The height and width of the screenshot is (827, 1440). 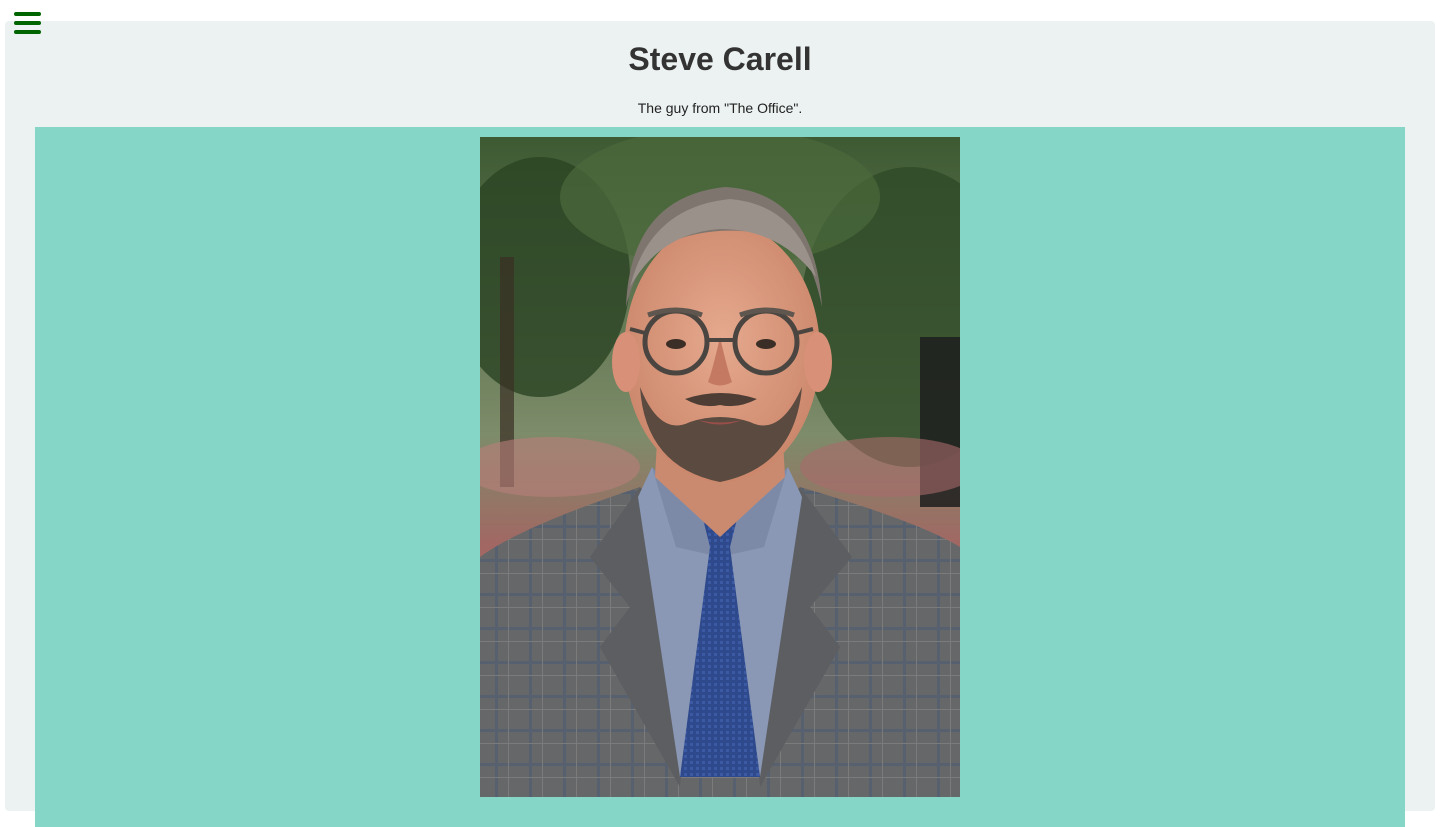 I want to click on hamburger-menu-icon, so click(x=27, y=23).